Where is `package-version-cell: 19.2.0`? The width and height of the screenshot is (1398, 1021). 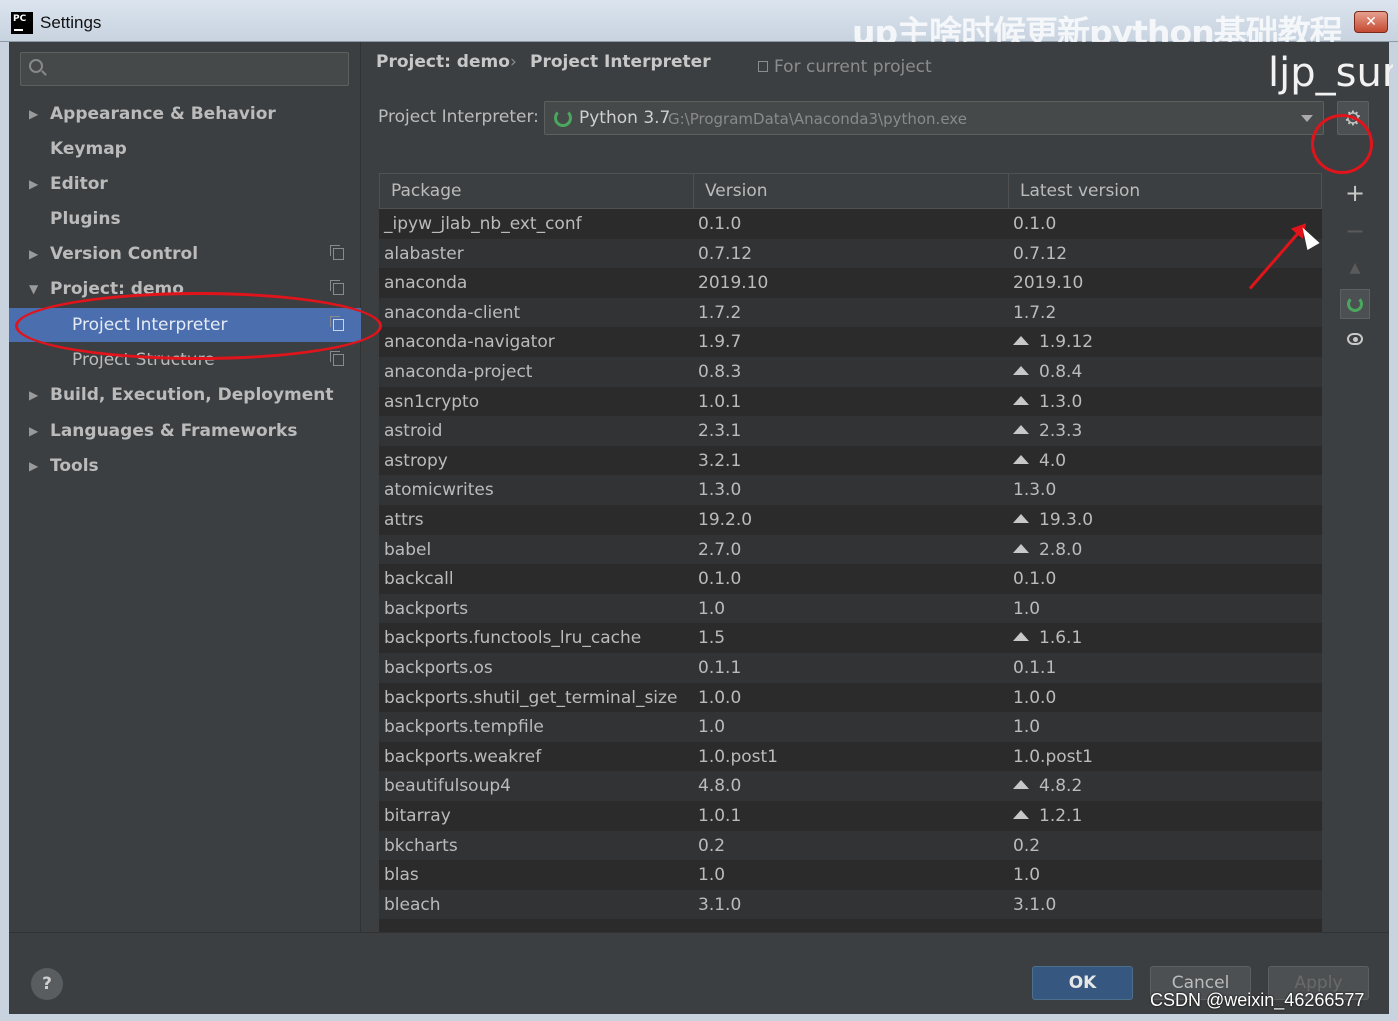 package-version-cell: 19.2.0 is located at coordinates (725, 520).